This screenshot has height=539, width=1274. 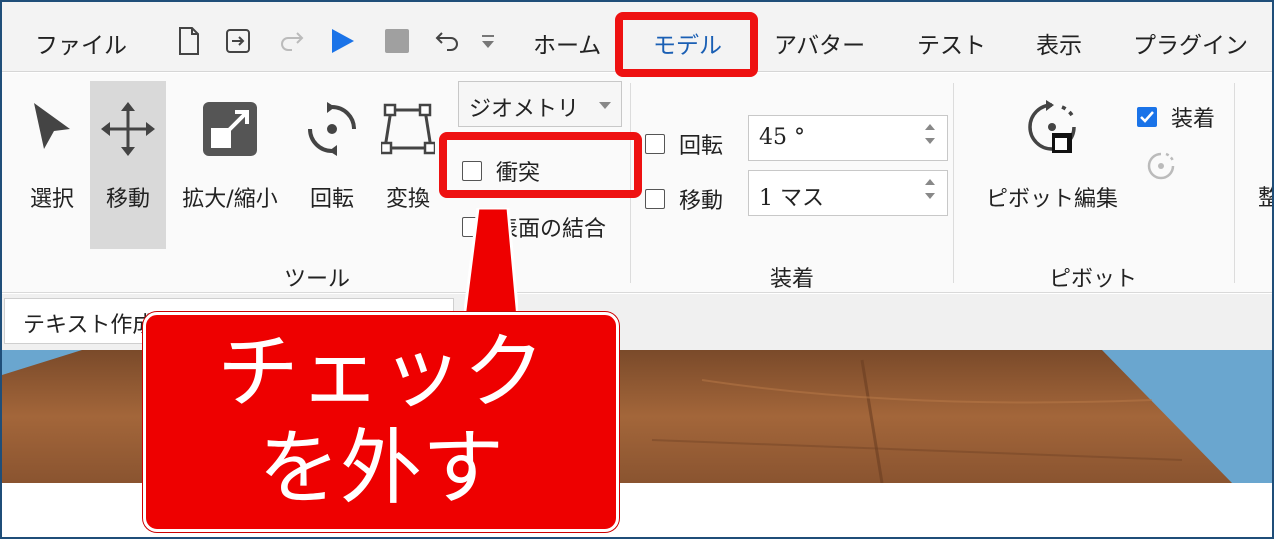 I want to click on pivot-edit-button: ピボット編集, so click(x=1052, y=165).